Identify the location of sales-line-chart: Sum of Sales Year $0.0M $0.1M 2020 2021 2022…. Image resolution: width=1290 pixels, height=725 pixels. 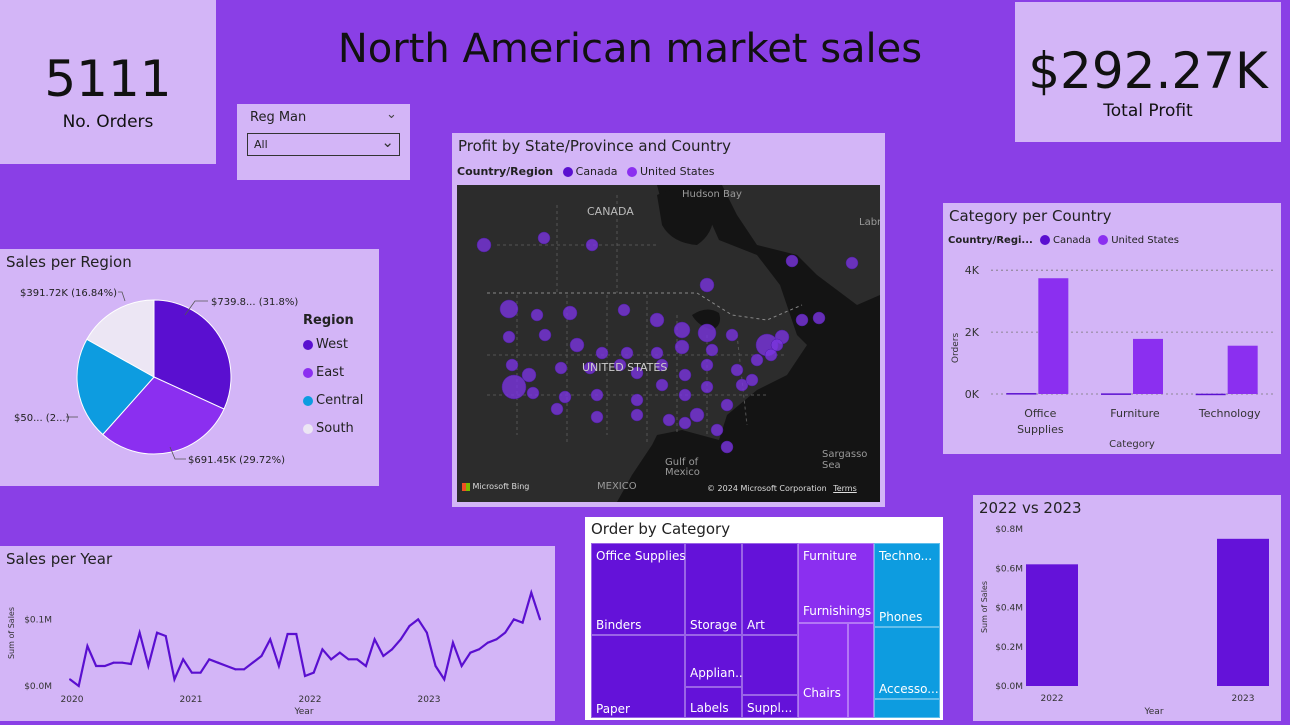
(277, 633).